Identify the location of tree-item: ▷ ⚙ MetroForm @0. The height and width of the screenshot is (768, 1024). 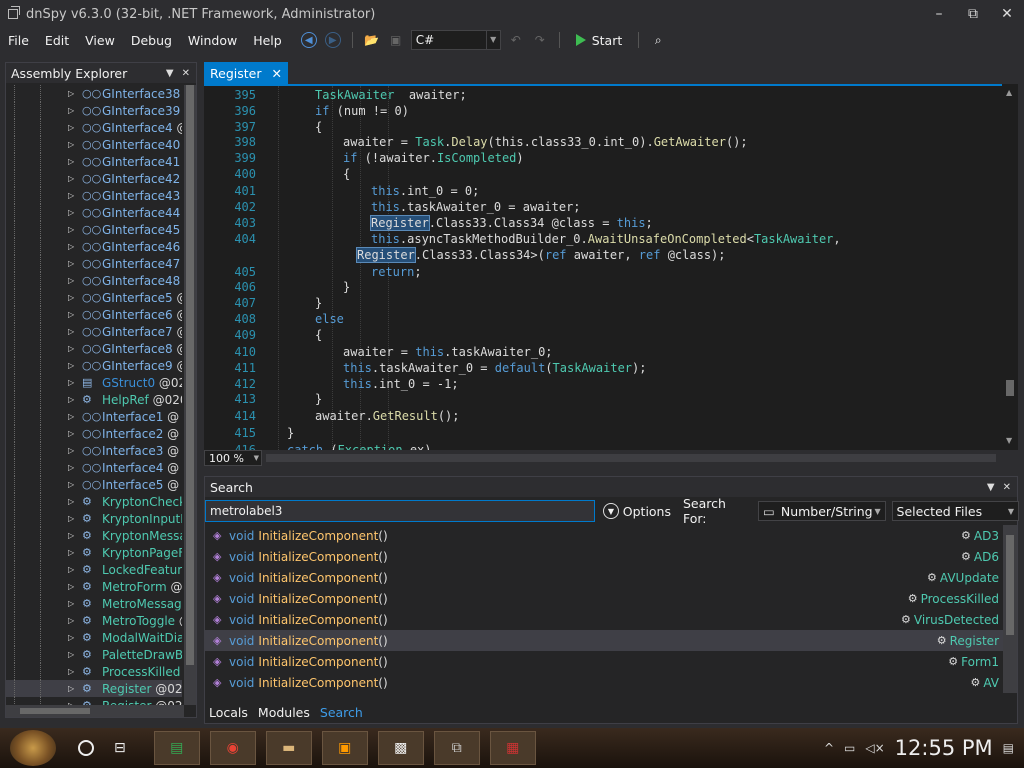
(94, 586).